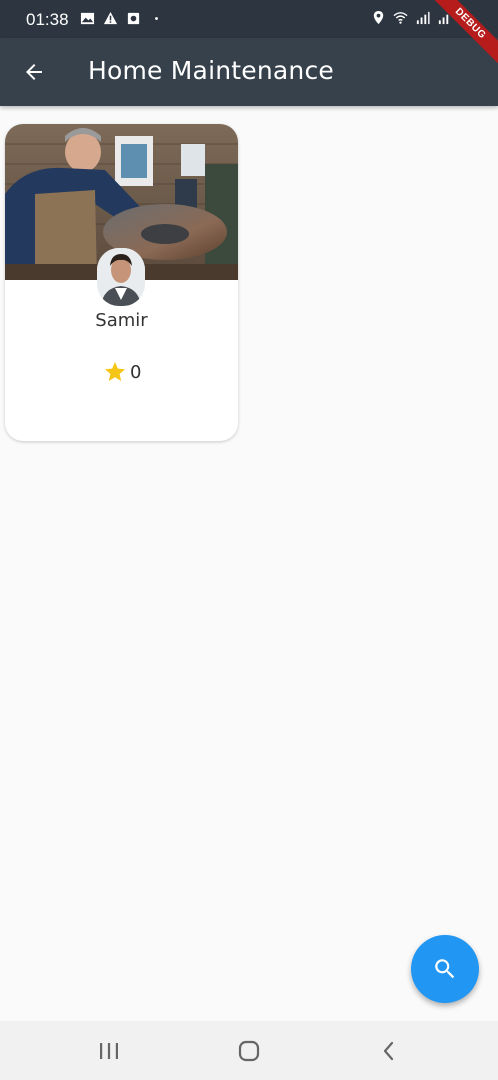 Image resolution: width=498 pixels, height=1080 pixels. I want to click on back-icon, so click(388, 1051).